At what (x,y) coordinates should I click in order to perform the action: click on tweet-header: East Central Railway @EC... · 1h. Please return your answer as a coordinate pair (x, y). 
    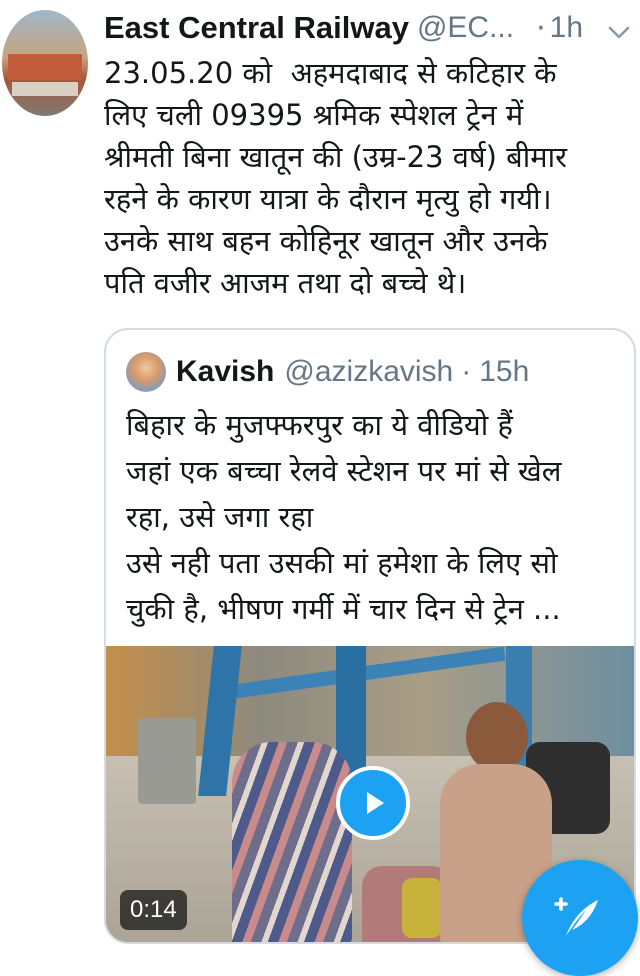
    Looking at the image, I should click on (369, 28).